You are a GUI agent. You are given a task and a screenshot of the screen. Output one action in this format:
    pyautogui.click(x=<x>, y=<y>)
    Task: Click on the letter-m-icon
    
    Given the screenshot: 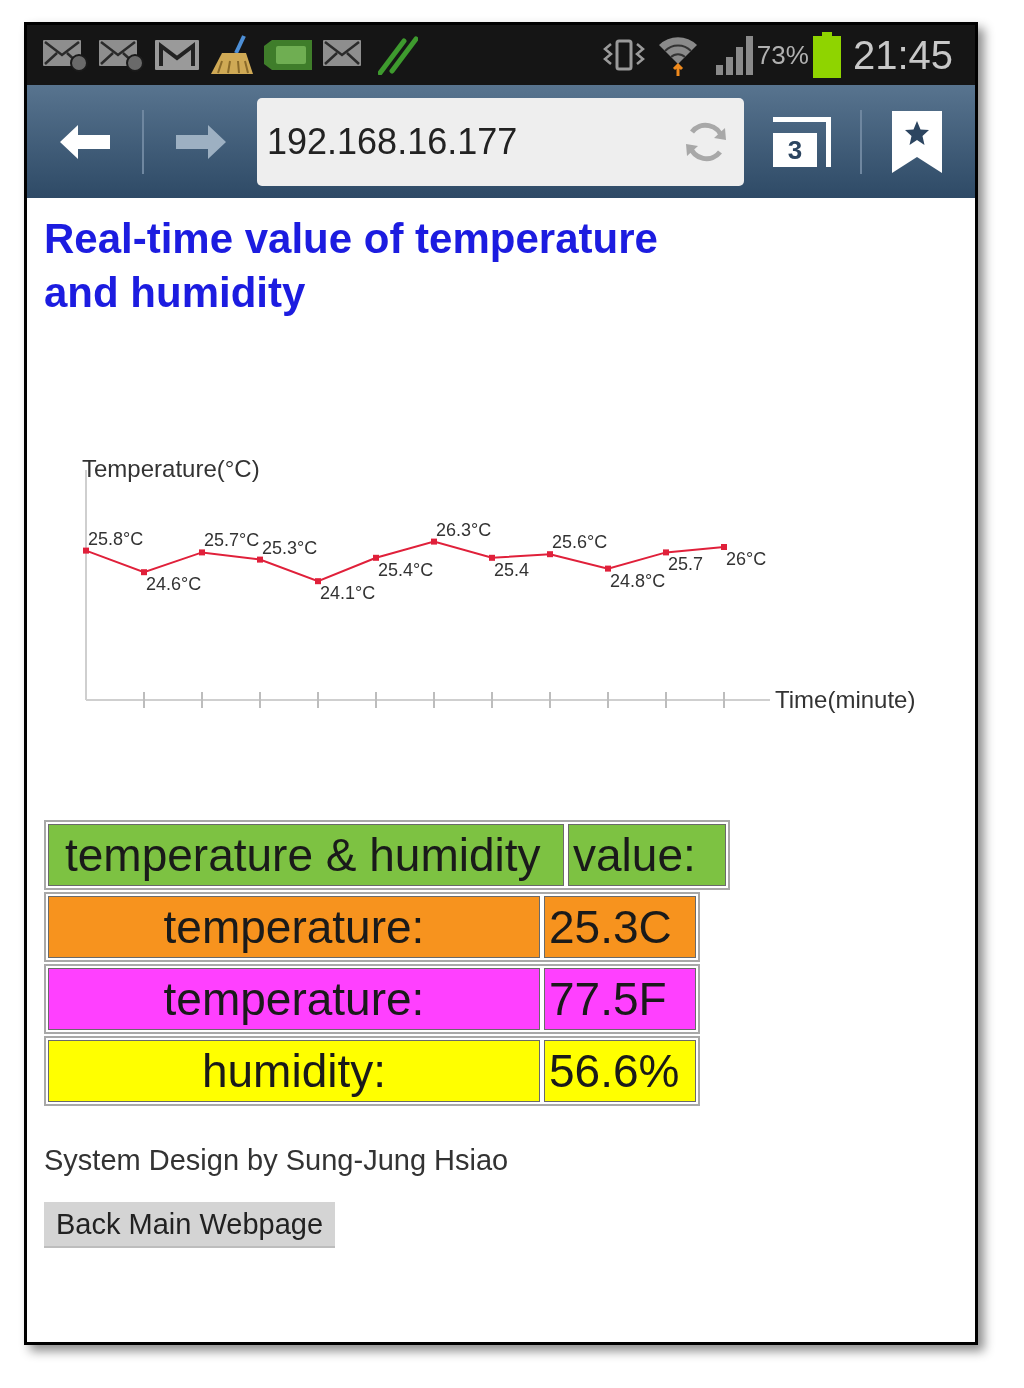 What is the action you would take?
    pyautogui.click(x=177, y=55)
    